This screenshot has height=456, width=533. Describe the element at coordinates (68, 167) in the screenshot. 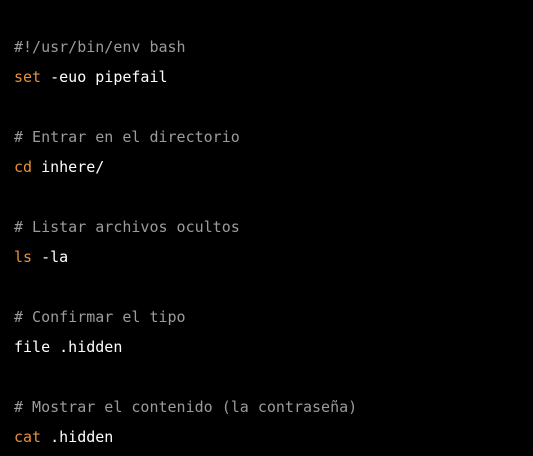

I see `code-args-cd: inhere/` at that location.